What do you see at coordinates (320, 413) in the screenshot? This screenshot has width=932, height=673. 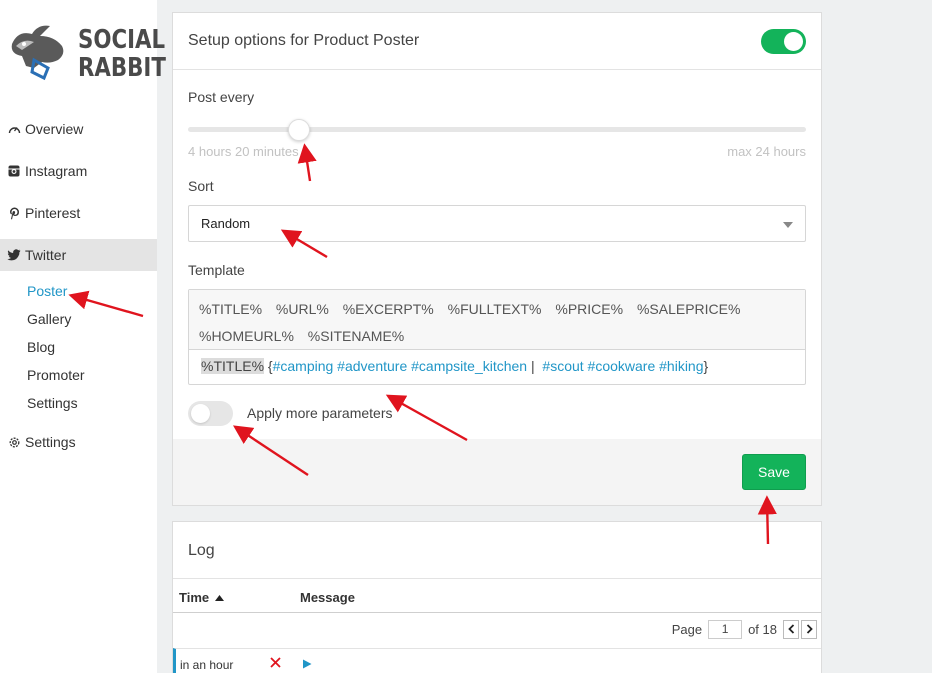 I see `more-params-label: Apply more parameters` at bounding box center [320, 413].